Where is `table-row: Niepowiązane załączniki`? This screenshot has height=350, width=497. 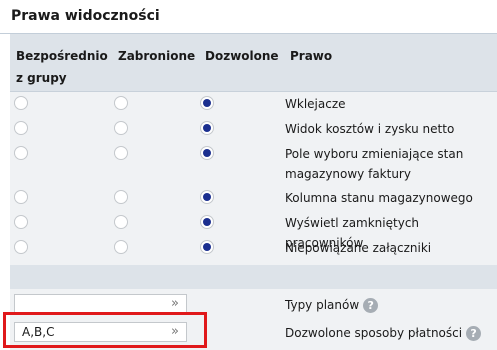
table-row: Niepowiązane załączniki is located at coordinates (253, 249).